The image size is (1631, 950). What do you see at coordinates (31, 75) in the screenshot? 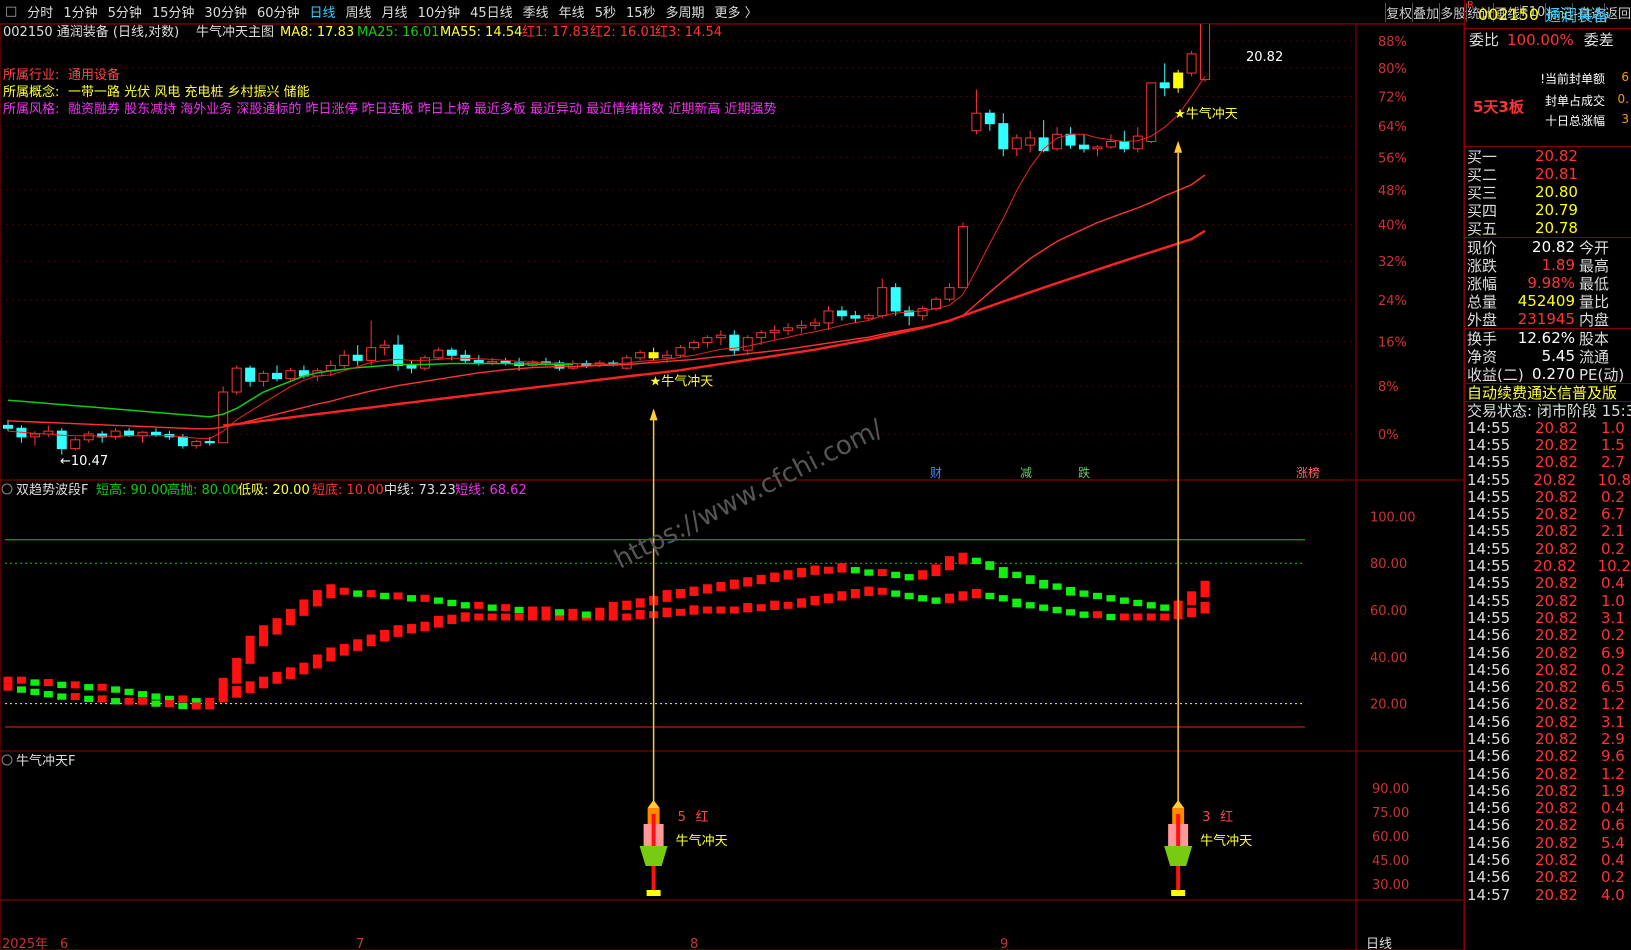
I see `industry-label: 所属行业:` at bounding box center [31, 75].